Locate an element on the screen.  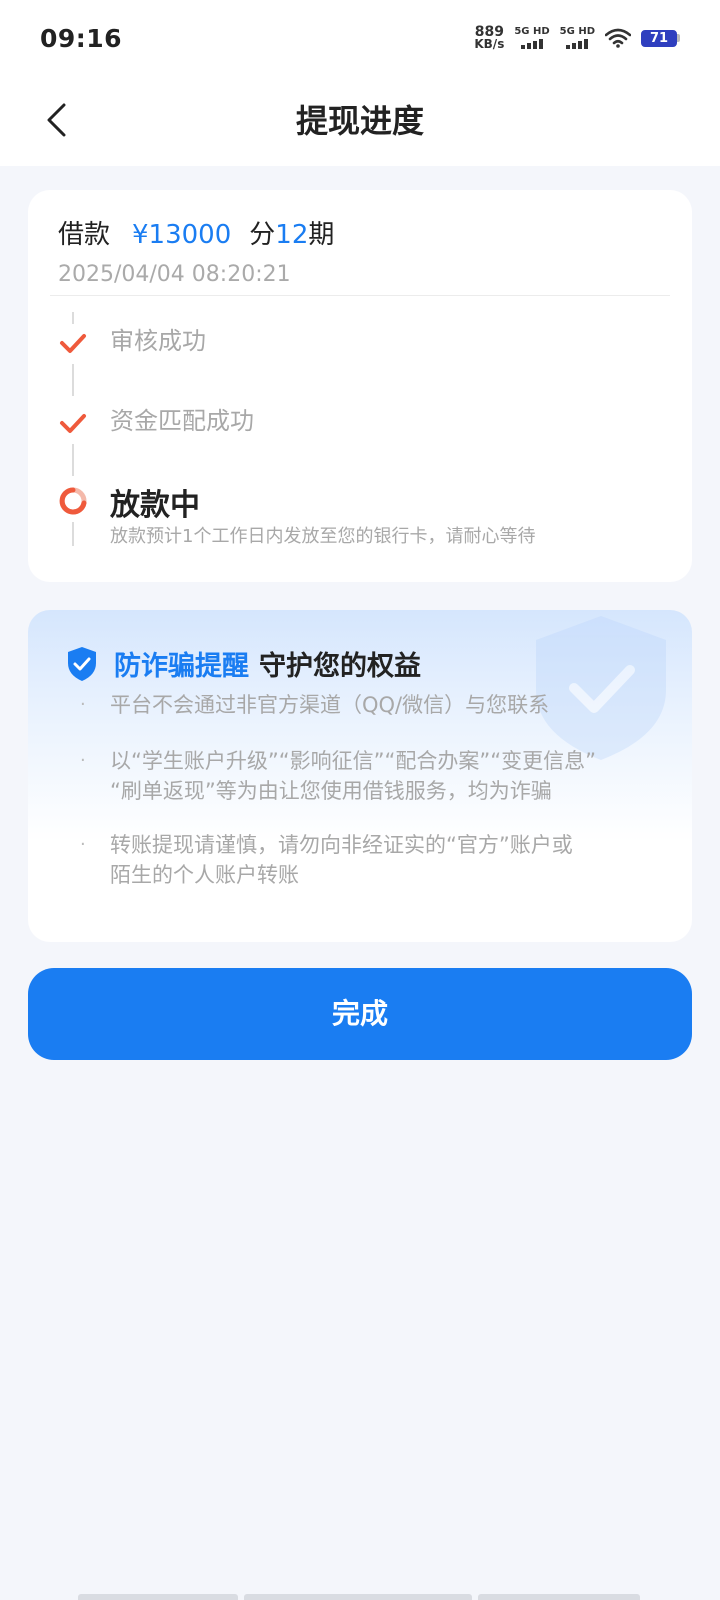
step-label-disbursing: 放款中 is located at coordinates (155, 505).